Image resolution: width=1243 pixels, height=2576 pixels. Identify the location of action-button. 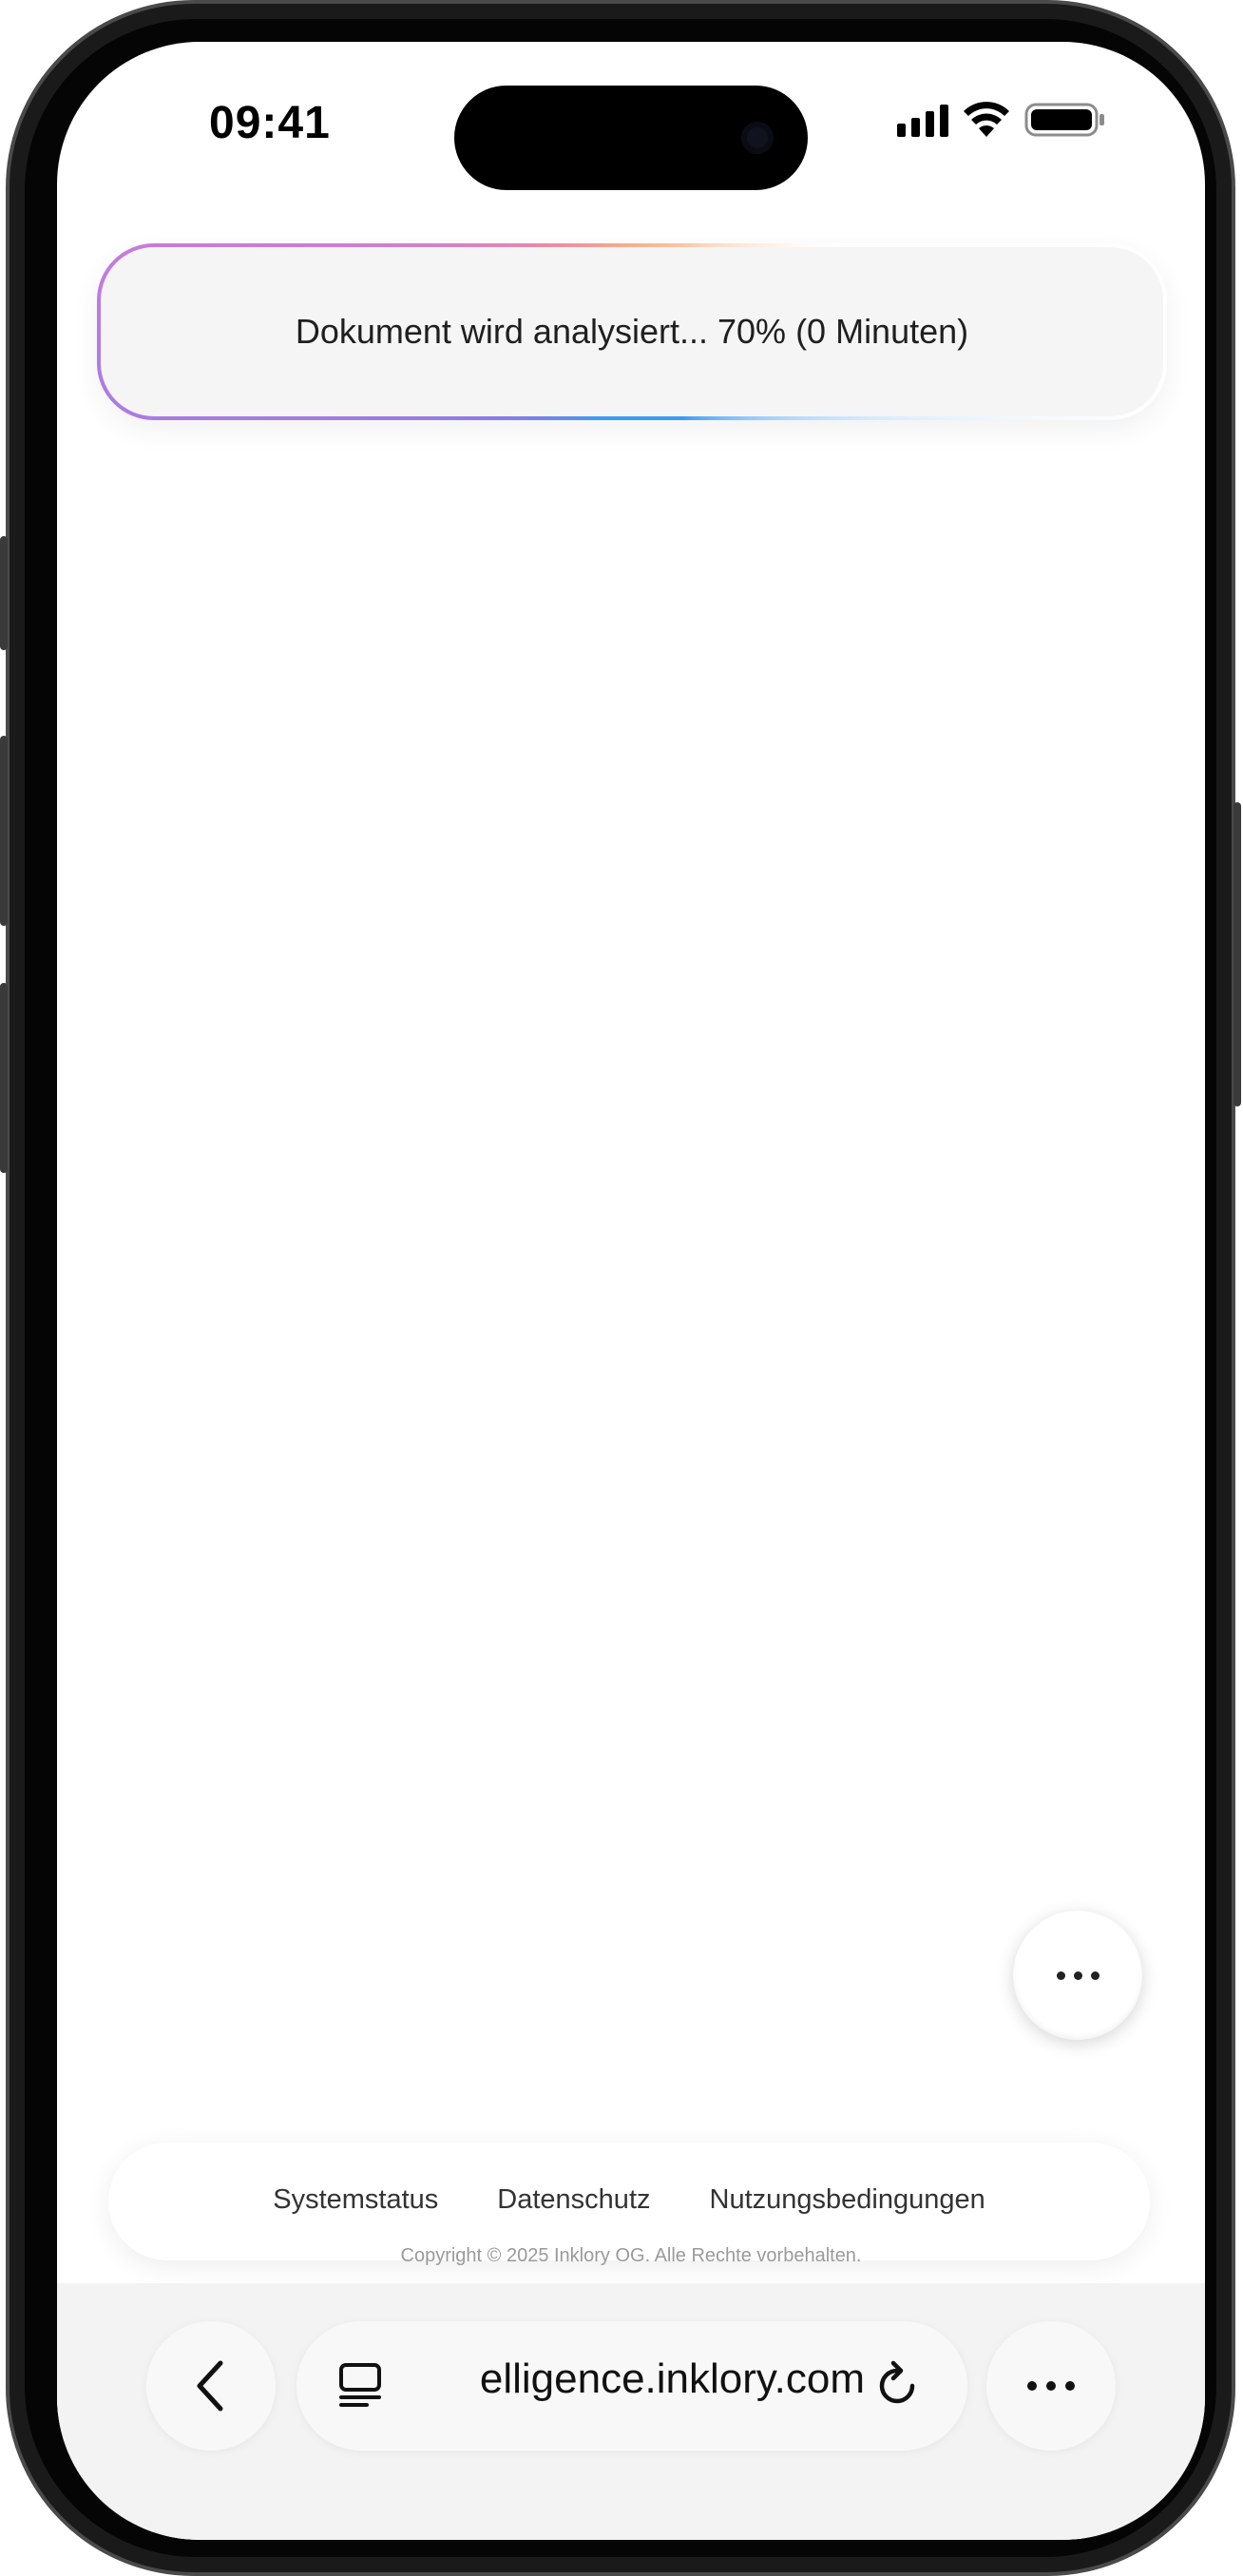
(4, 593).